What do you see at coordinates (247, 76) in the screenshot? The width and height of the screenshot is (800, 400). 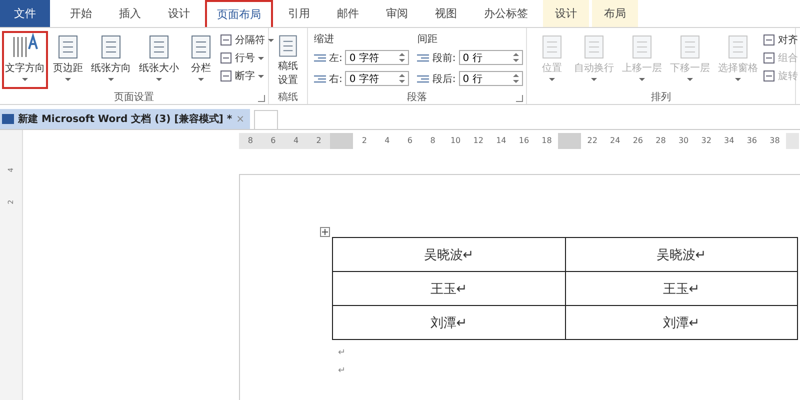 I see `ribbon-button: 断字` at bounding box center [247, 76].